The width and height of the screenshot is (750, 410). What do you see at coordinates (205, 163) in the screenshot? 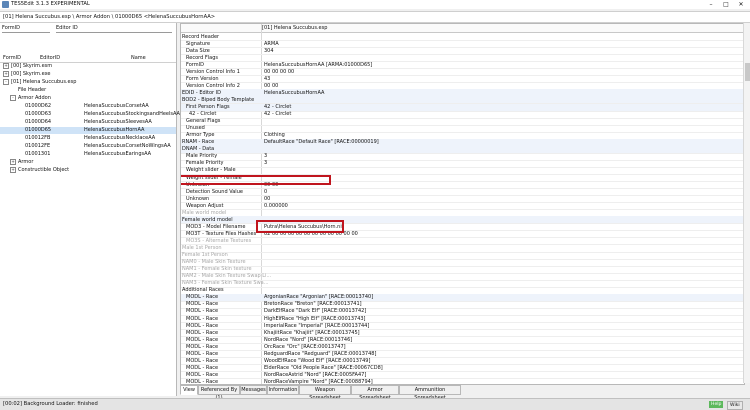
I see `record-field-name: Female Priority` at bounding box center [205, 163].